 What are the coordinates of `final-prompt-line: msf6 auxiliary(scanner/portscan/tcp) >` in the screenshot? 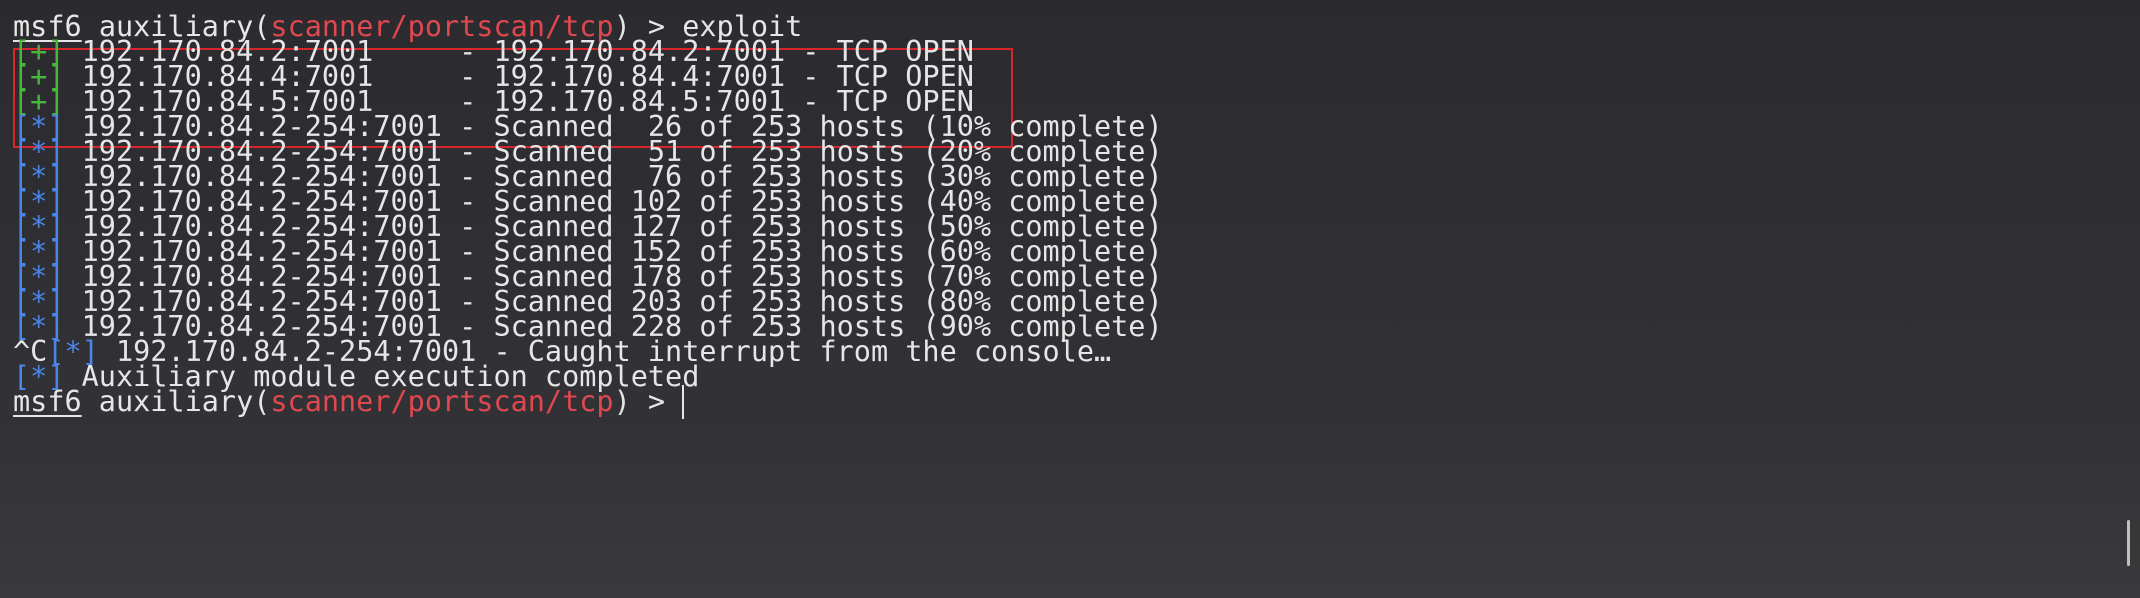 It's located at (349, 402).